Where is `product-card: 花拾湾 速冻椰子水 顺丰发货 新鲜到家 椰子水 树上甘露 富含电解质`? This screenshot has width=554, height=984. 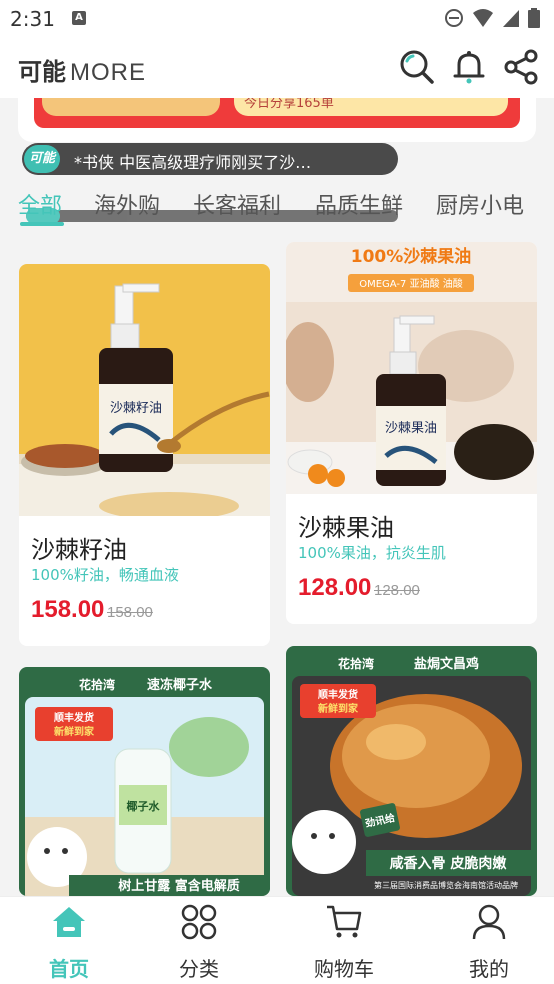
product-card: 花拾湾 速冻椰子水 顺丰发货 新鲜到家 椰子水 树上甘露 富含电解质 is located at coordinates (144, 781).